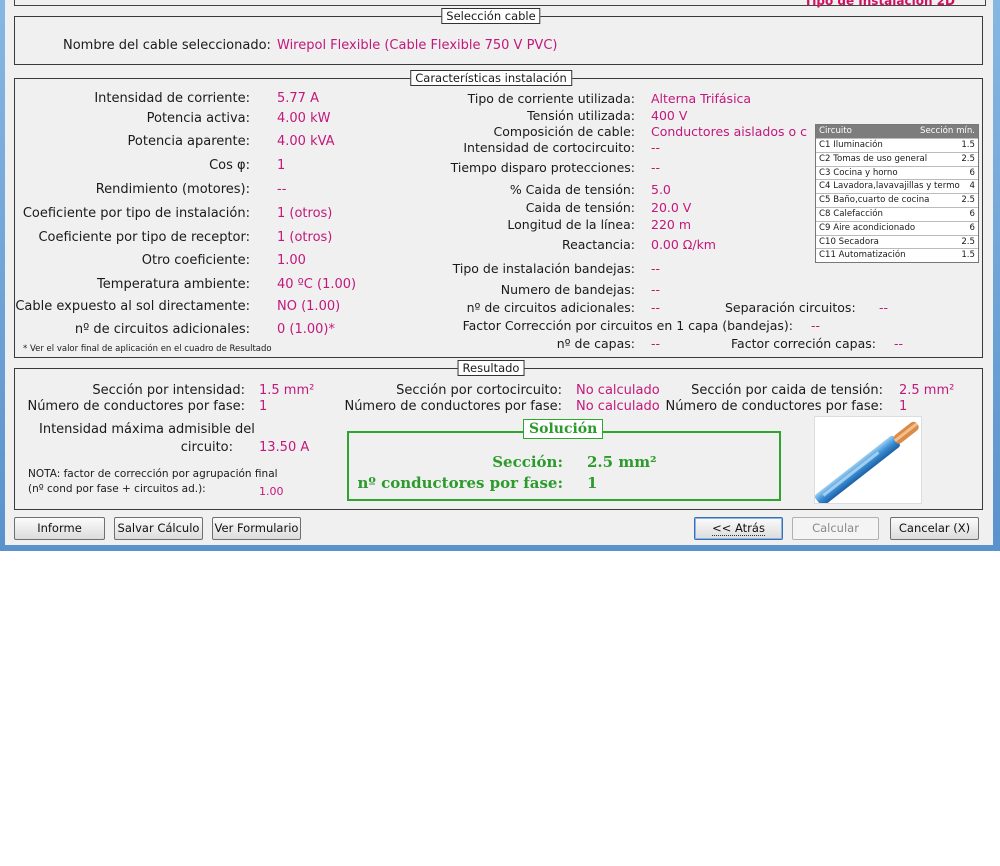 This screenshot has width=1000, height=866. Describe the element at coordinates (304, 118) in the screenshot. I see `potencia-activa-value: 4.00 kW` at that location.